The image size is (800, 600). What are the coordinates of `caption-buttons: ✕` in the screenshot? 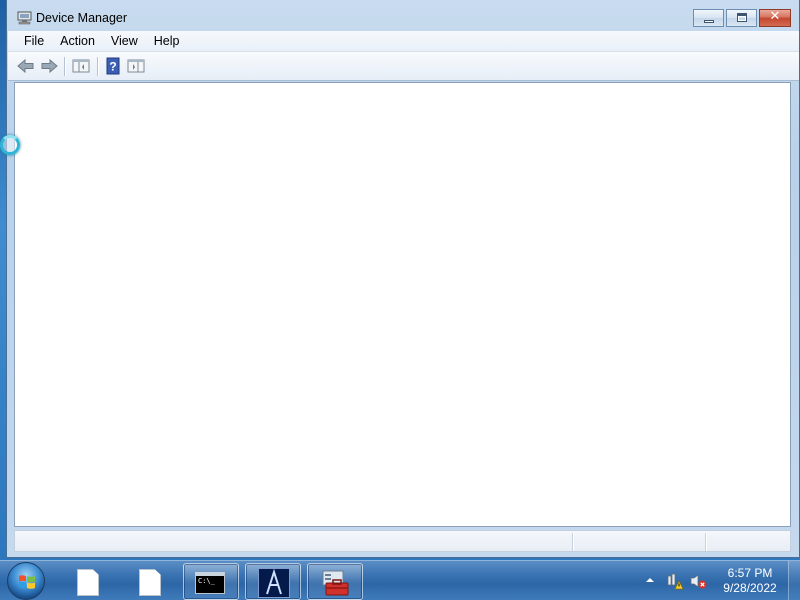 It's located at (742, 18).